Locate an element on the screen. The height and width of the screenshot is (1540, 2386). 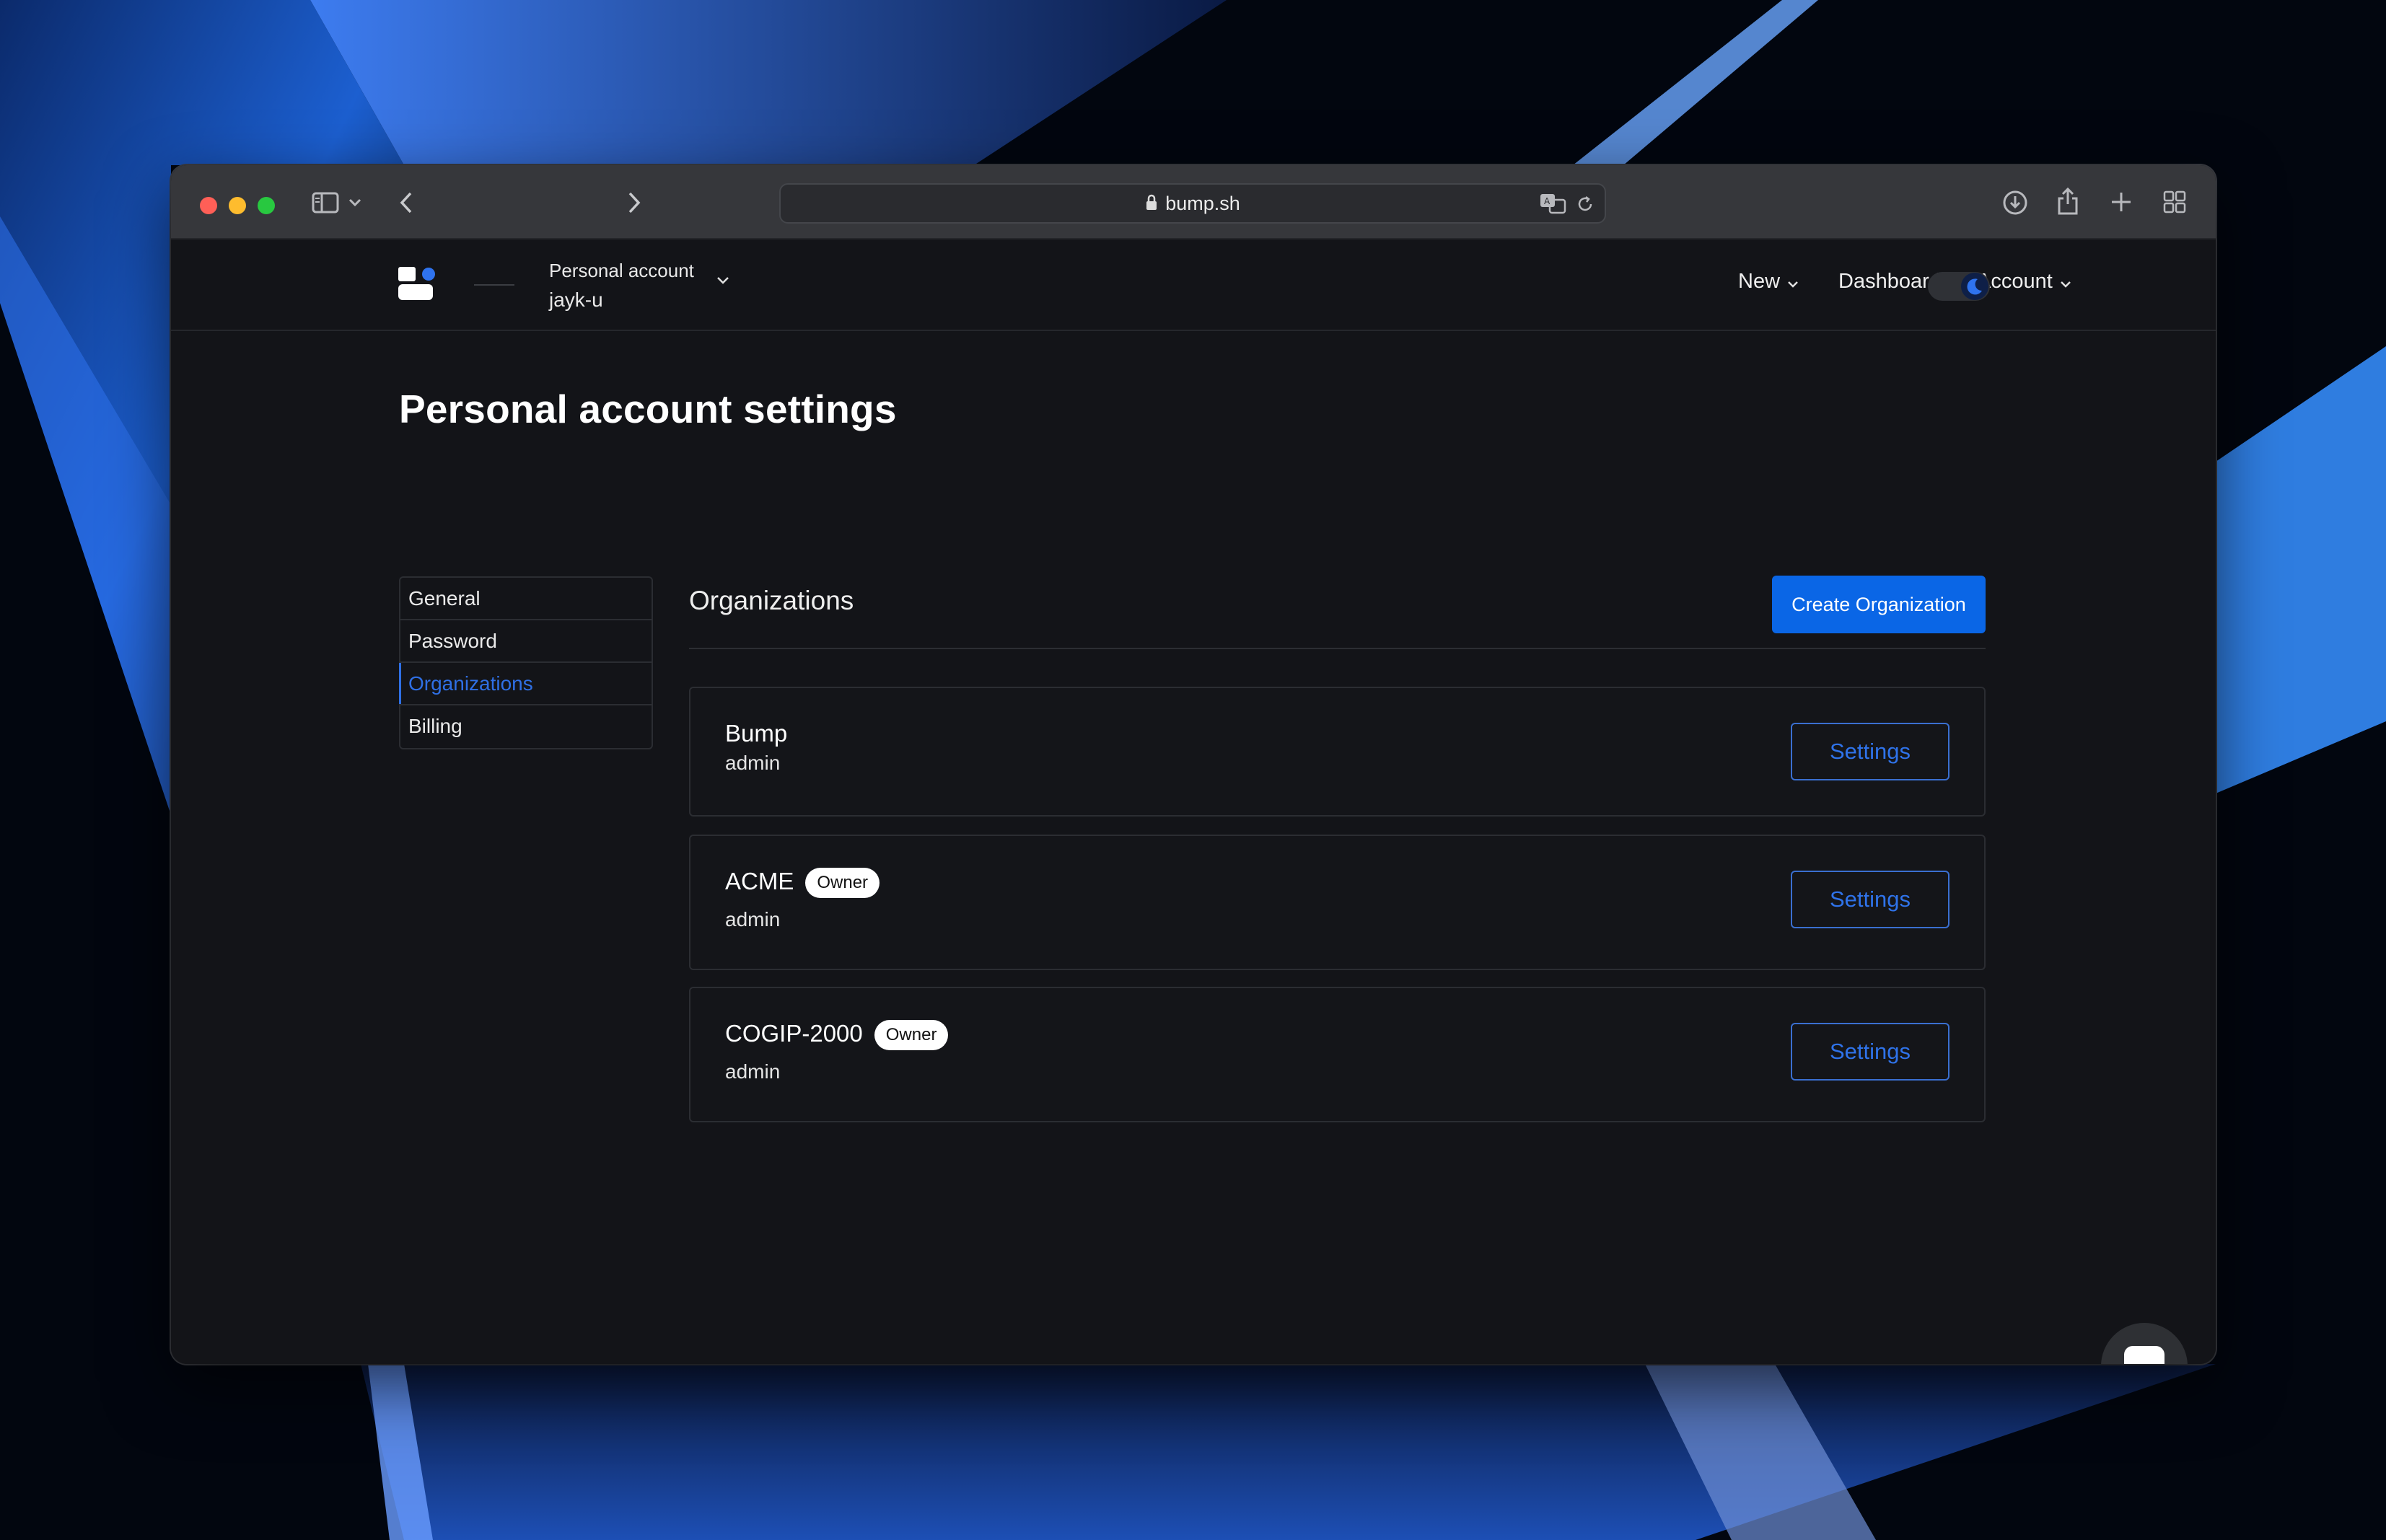
organization-name: COGIP-2000 is located at coordinates (794, 1033).